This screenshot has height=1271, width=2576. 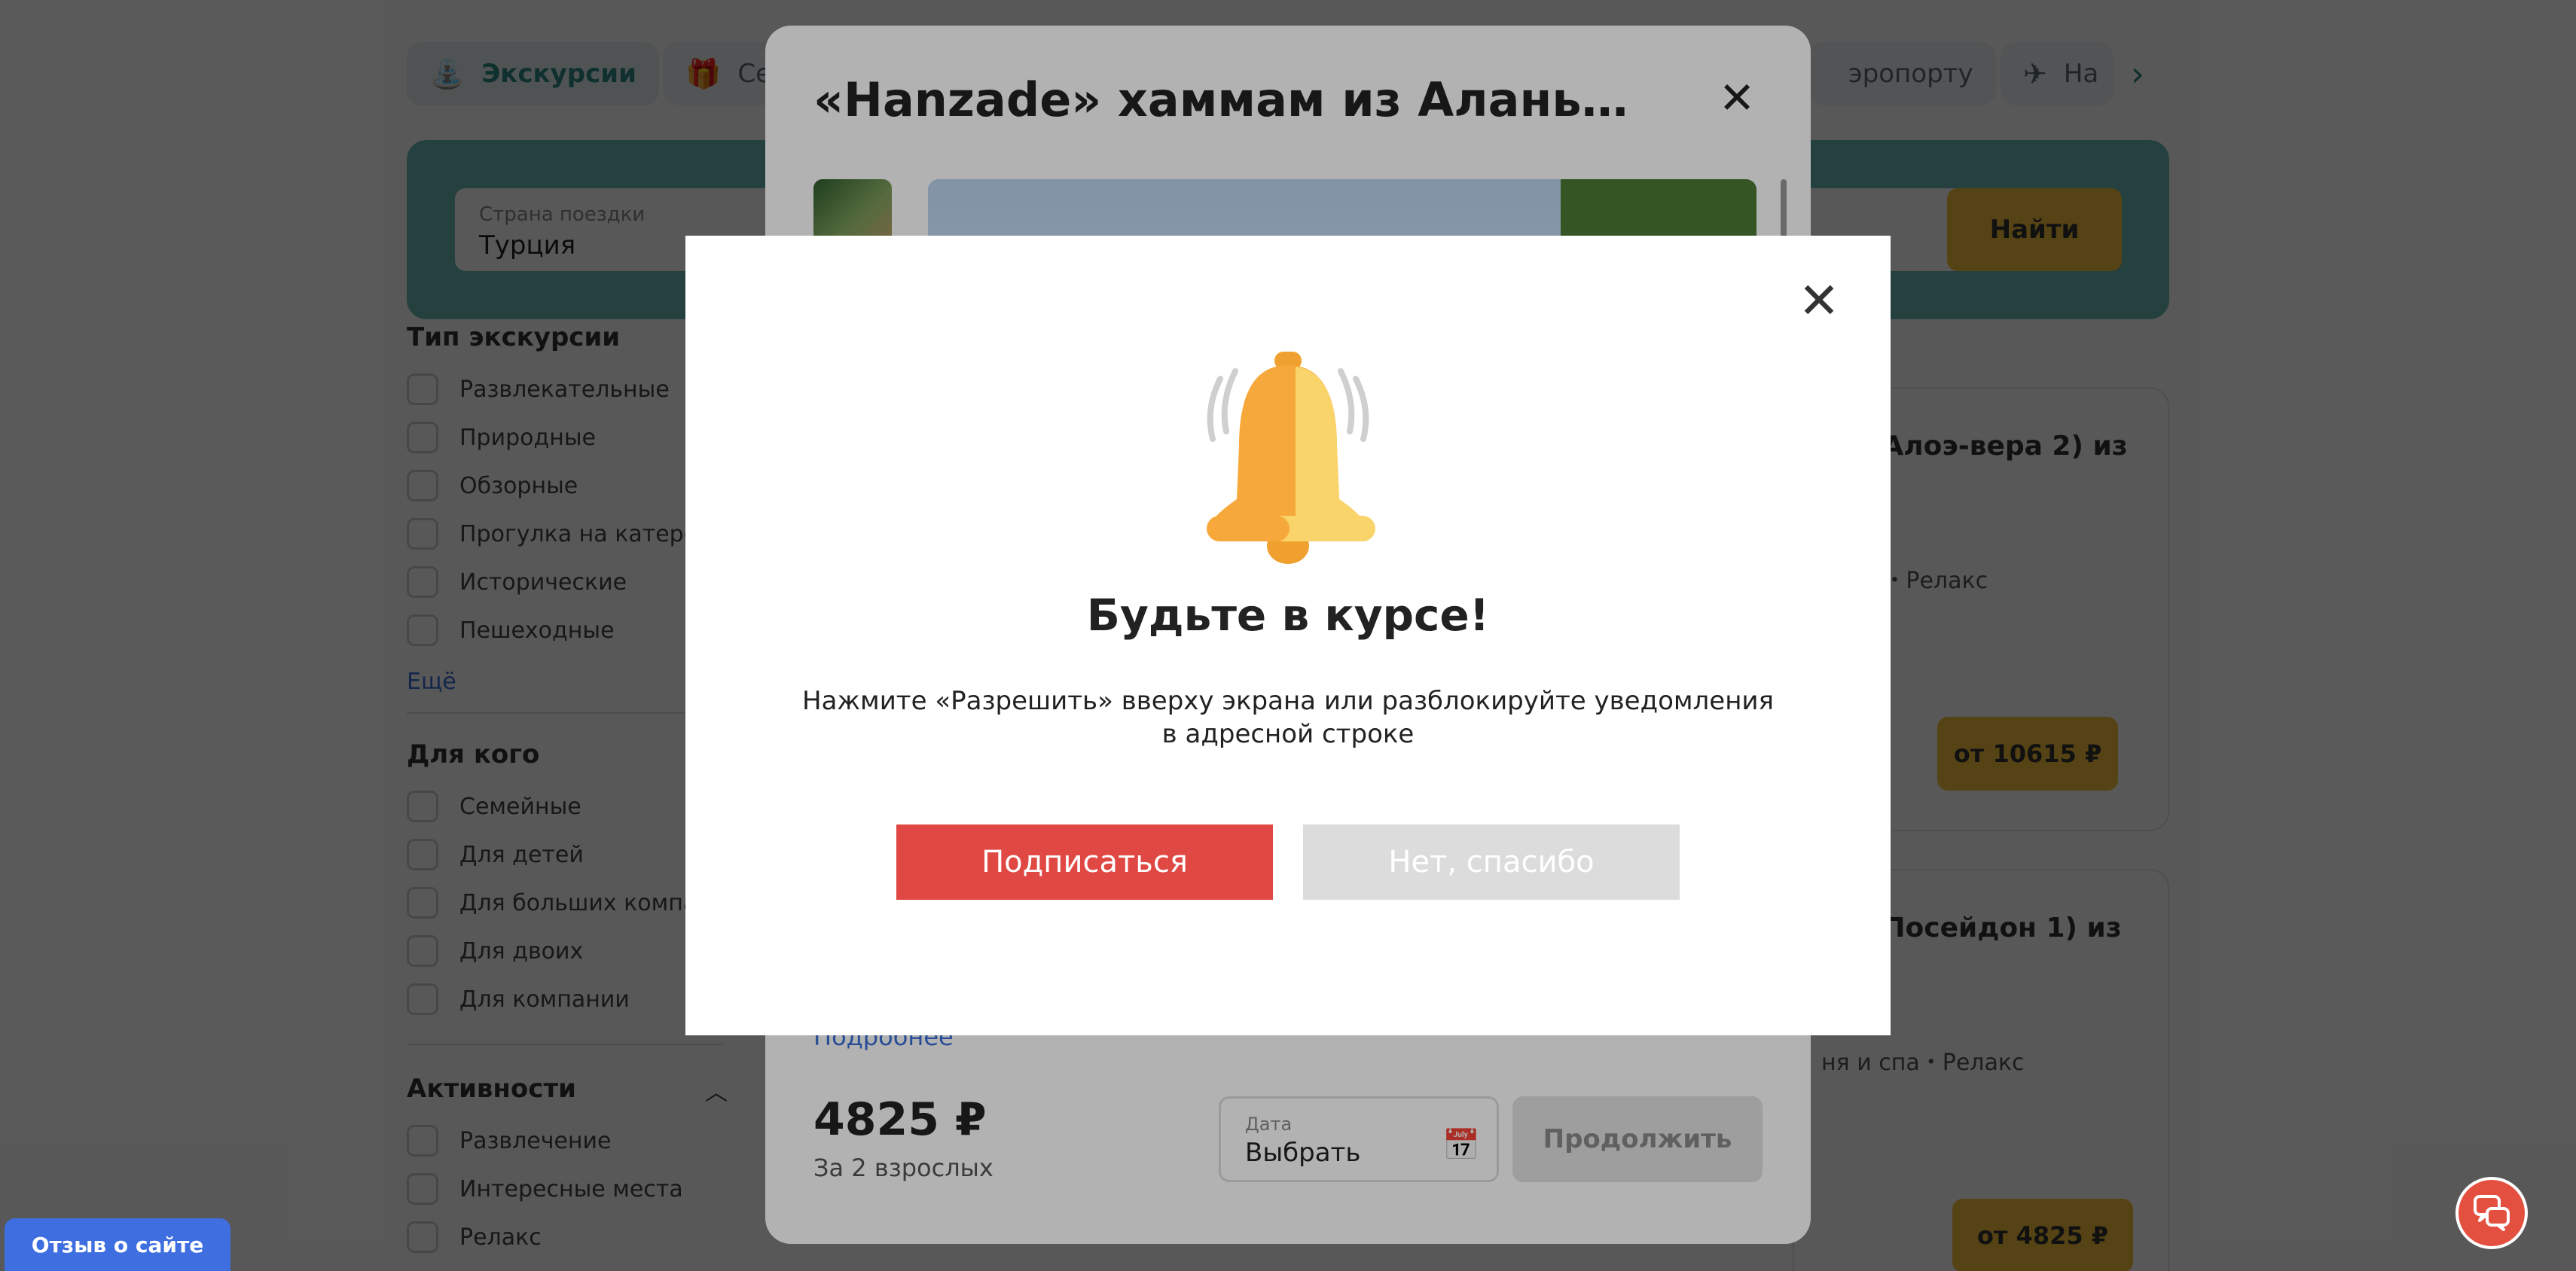 I want to click on chat-button, so click(x=2492, y=1213).